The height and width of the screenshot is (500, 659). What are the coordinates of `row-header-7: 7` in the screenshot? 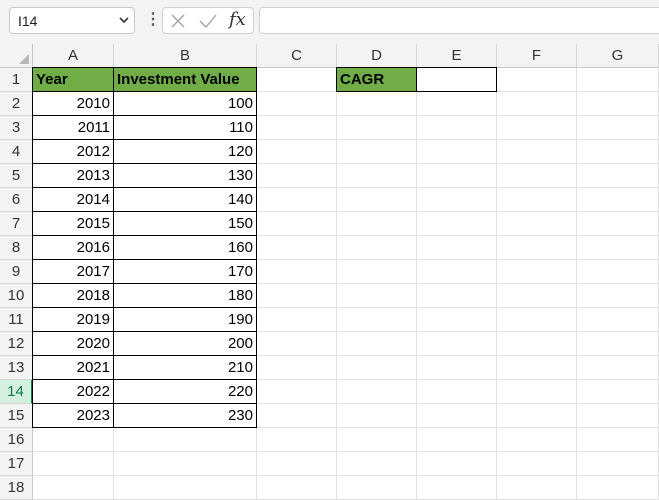 It's located at (16, 224).